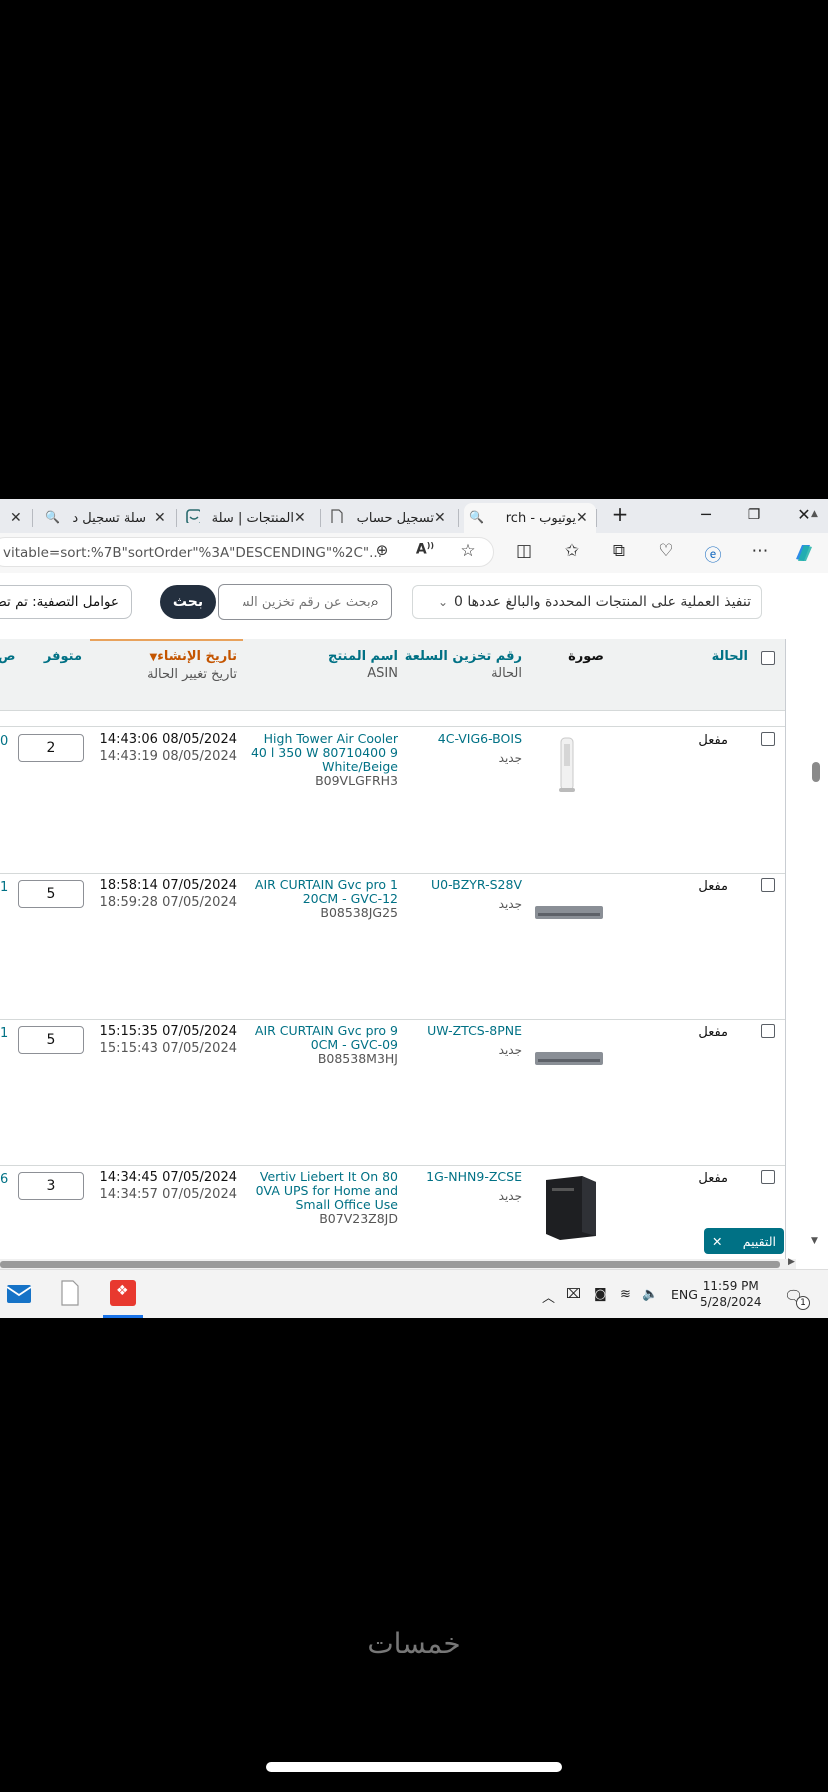 The image size is (828, 1792). What do you see at coordinates (414, 1293) in the screenshot?
I see `windows-taskbar: ❖ ︿ ⌧ ◙ ≋ 🔈 ENG 11:59 PM 5/28/2024 🗨 1` at bounding box center [414, 1293].